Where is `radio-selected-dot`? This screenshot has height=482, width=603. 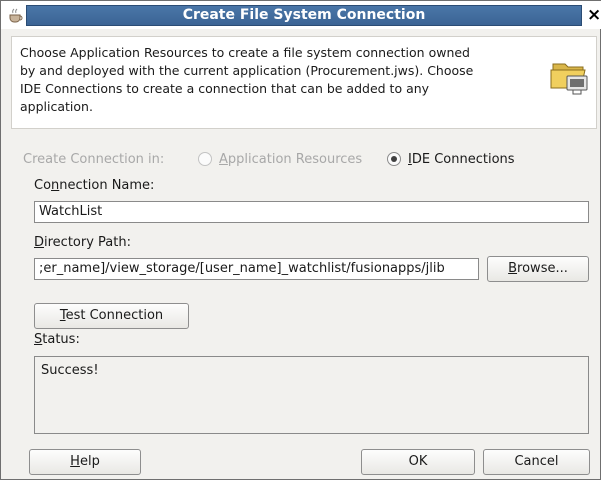 radio-selected-dot is located at coordinates (394, 159).